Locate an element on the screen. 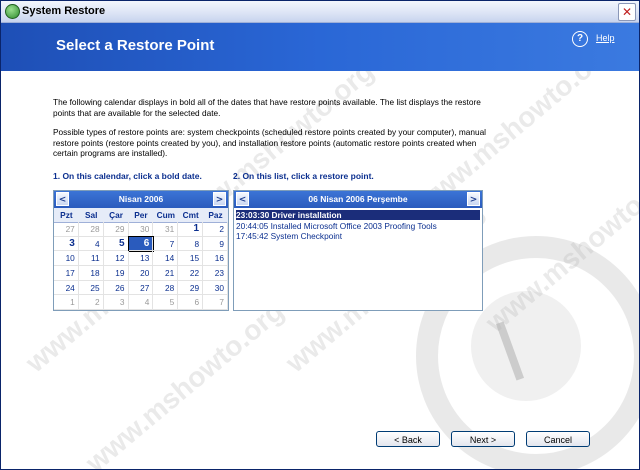 The image size is (640, 470). cancel-button: Cancel is located at coordinates (558, 439).